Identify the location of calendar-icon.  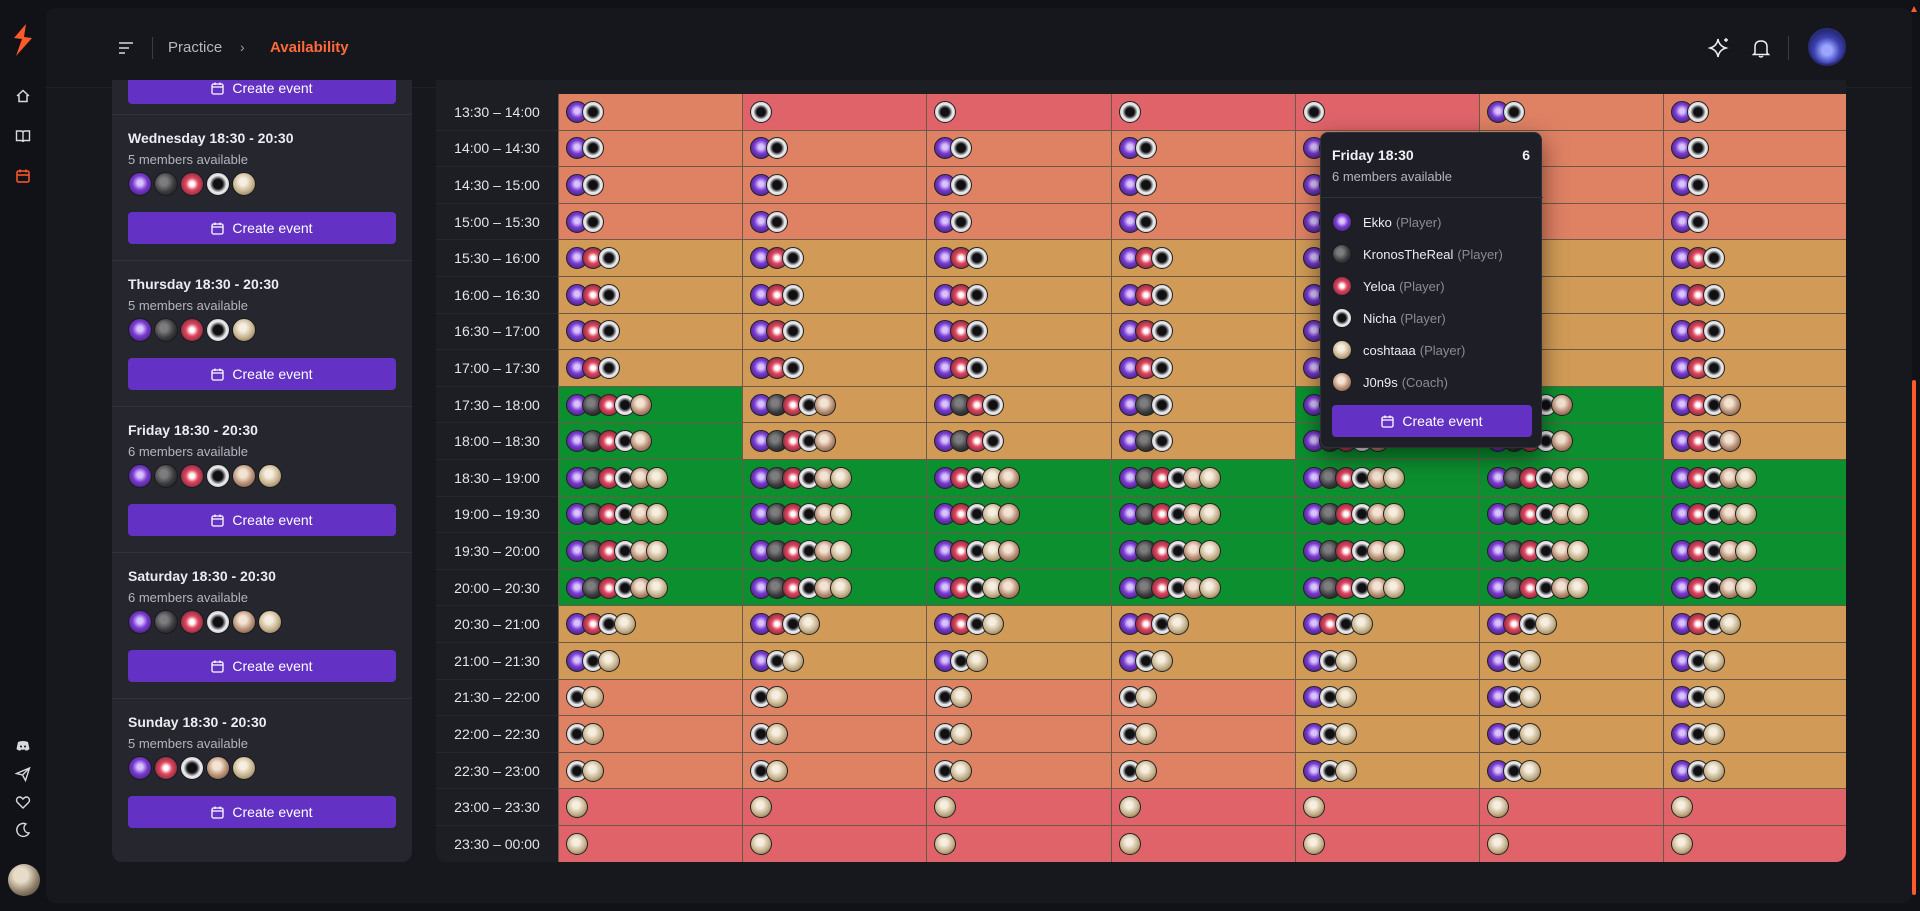
(23, 176).